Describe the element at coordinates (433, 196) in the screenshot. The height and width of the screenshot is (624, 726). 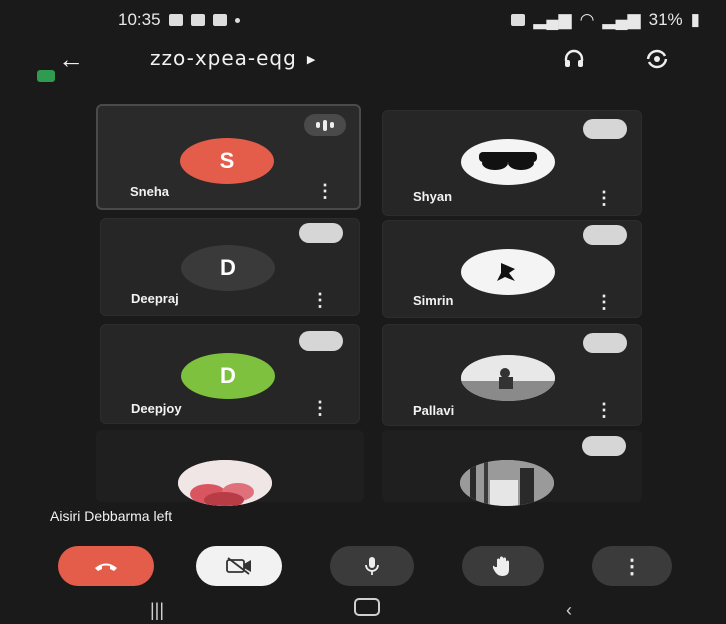
I see `participant-name: Shyan` at that location.